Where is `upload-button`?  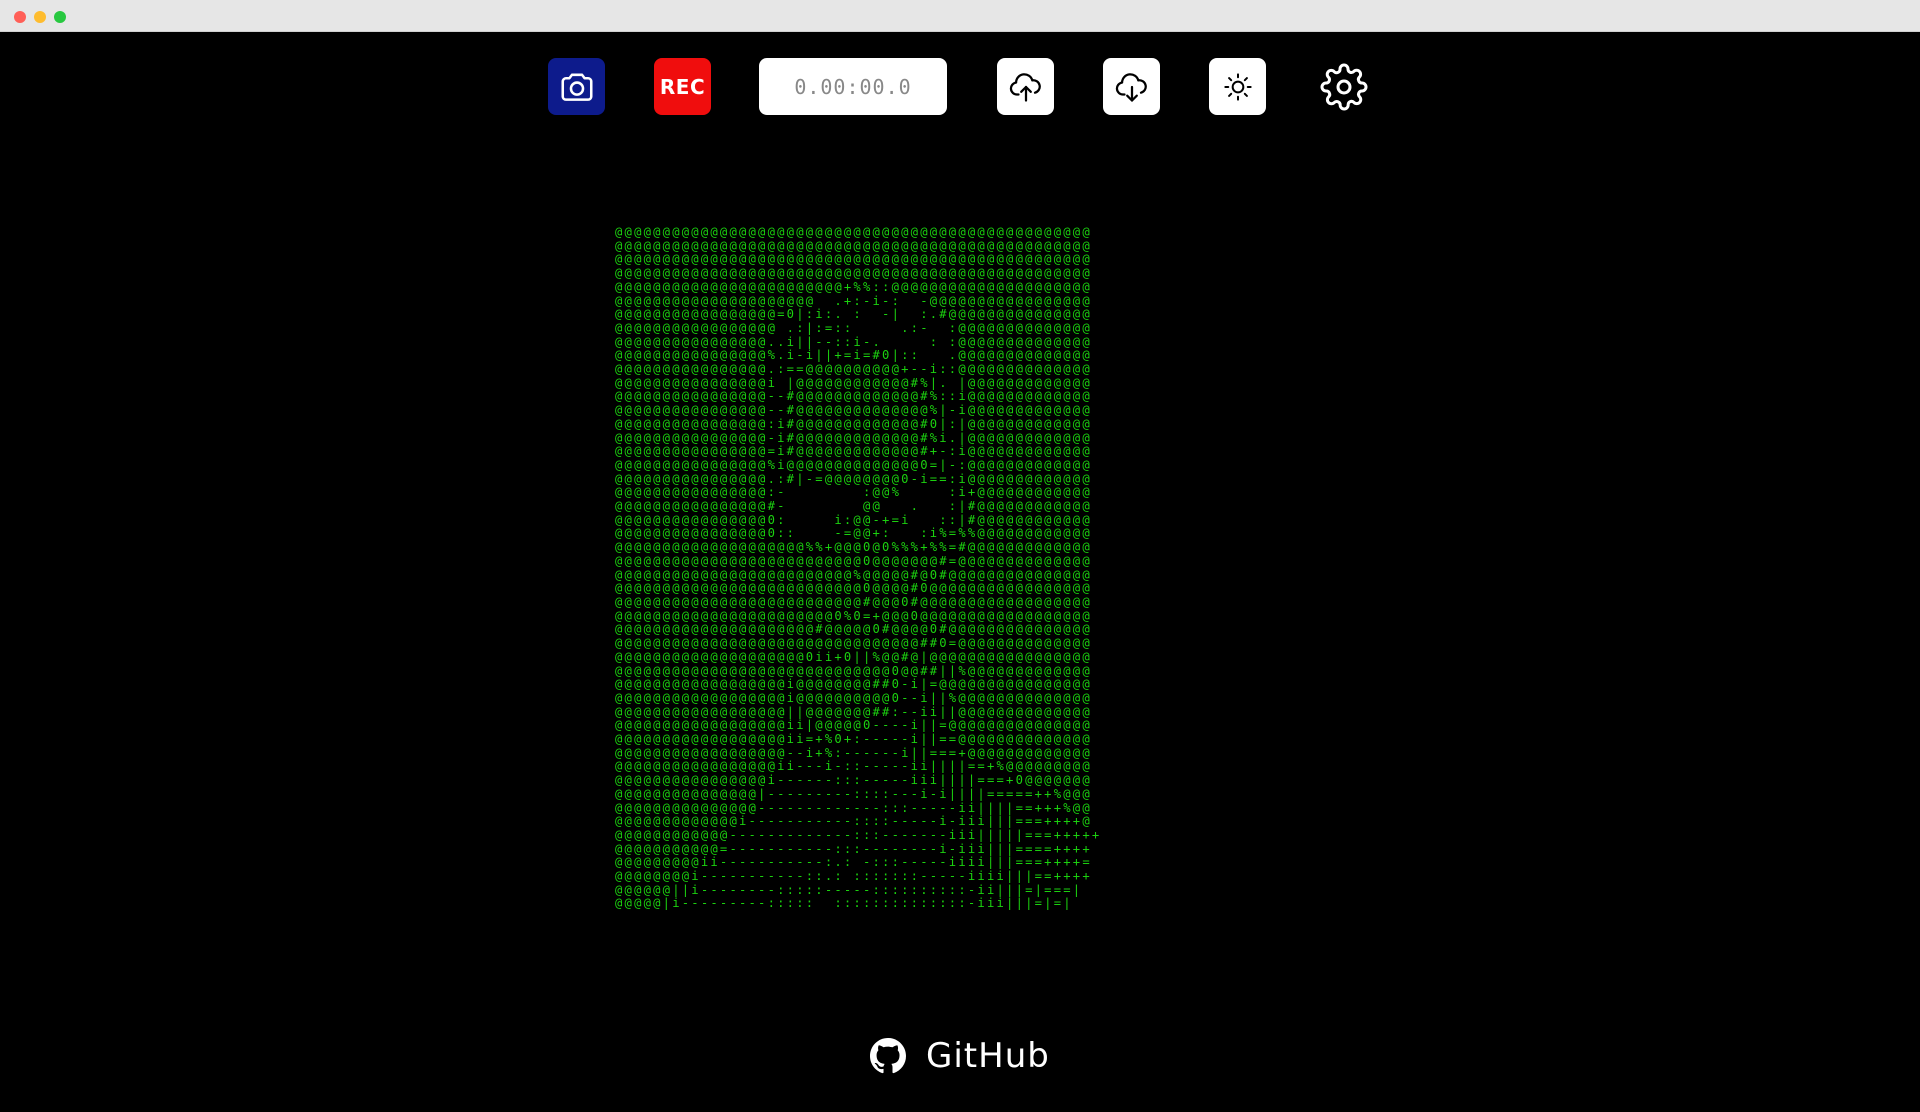 upload-button is located at coordinates (1025, 86).